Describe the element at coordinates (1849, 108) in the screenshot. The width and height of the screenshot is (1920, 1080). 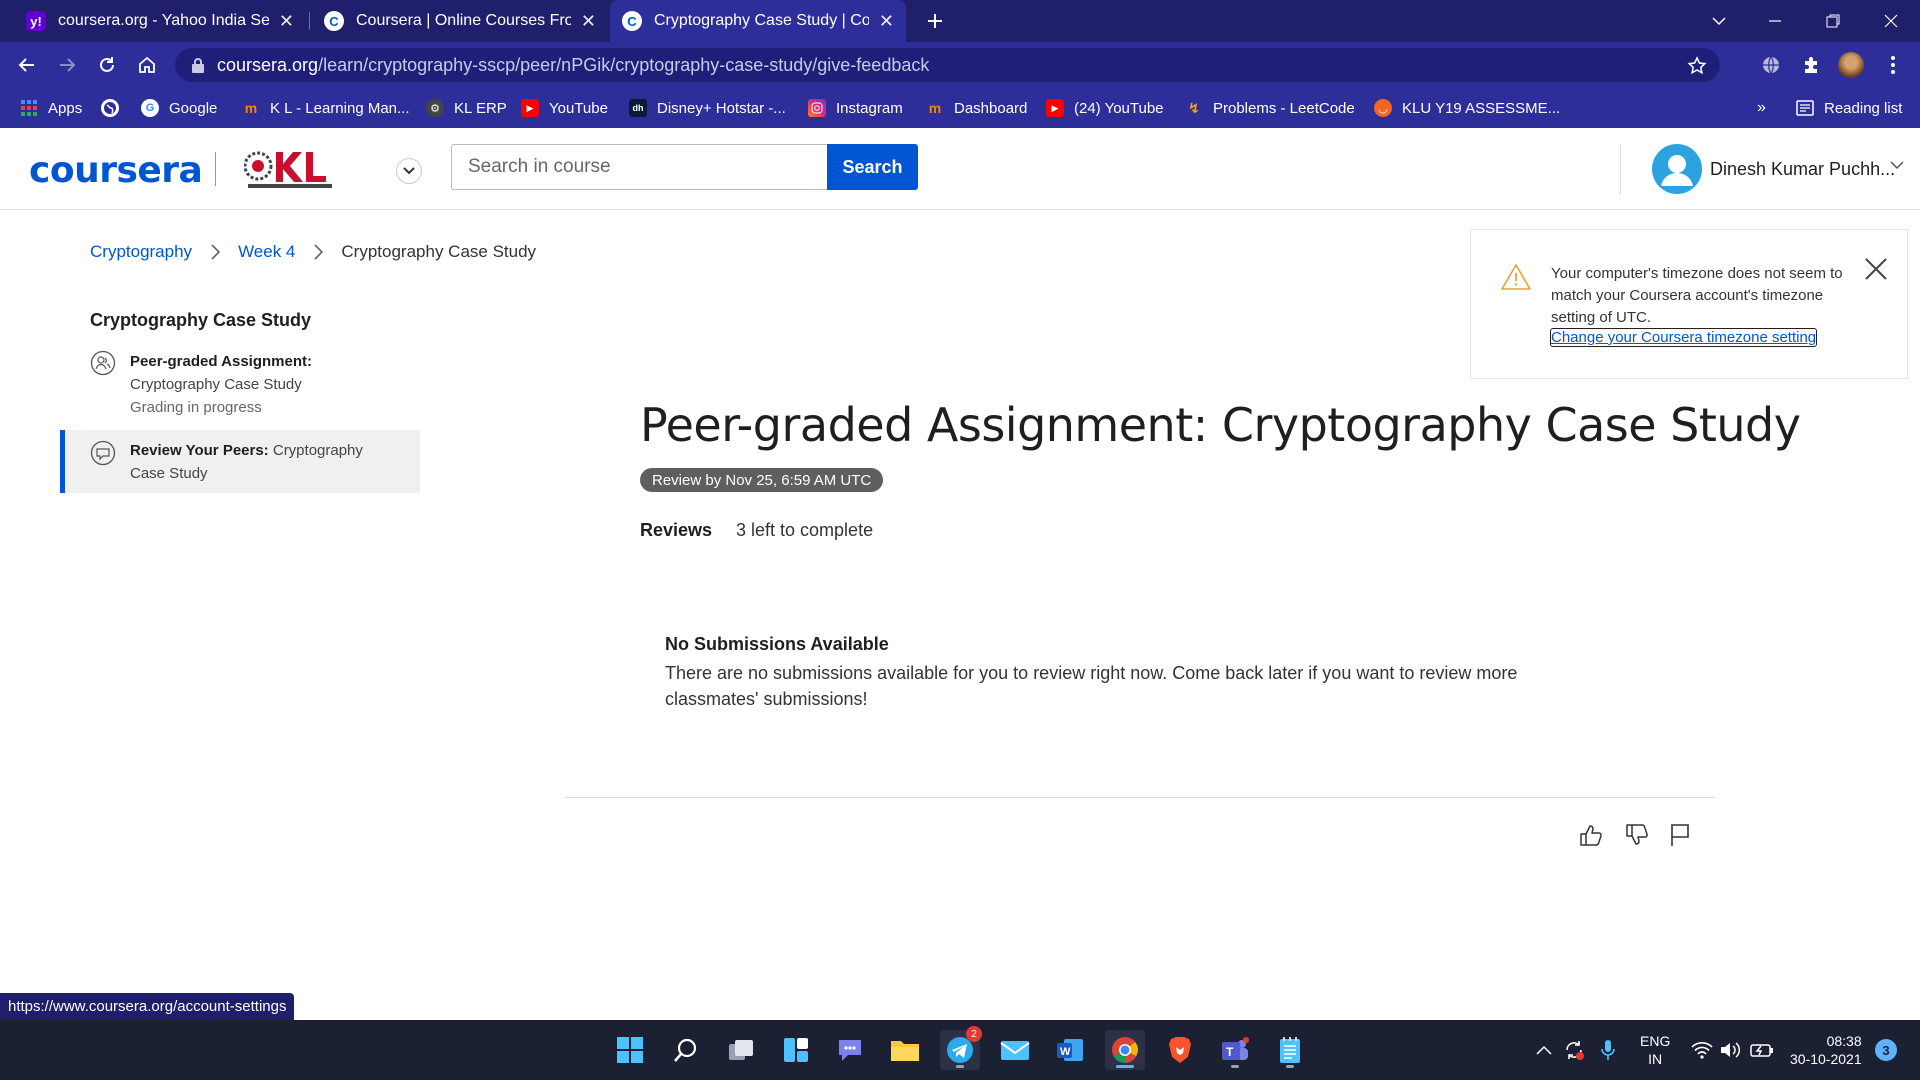
I see `reading-list-button: Reading list` at that location.